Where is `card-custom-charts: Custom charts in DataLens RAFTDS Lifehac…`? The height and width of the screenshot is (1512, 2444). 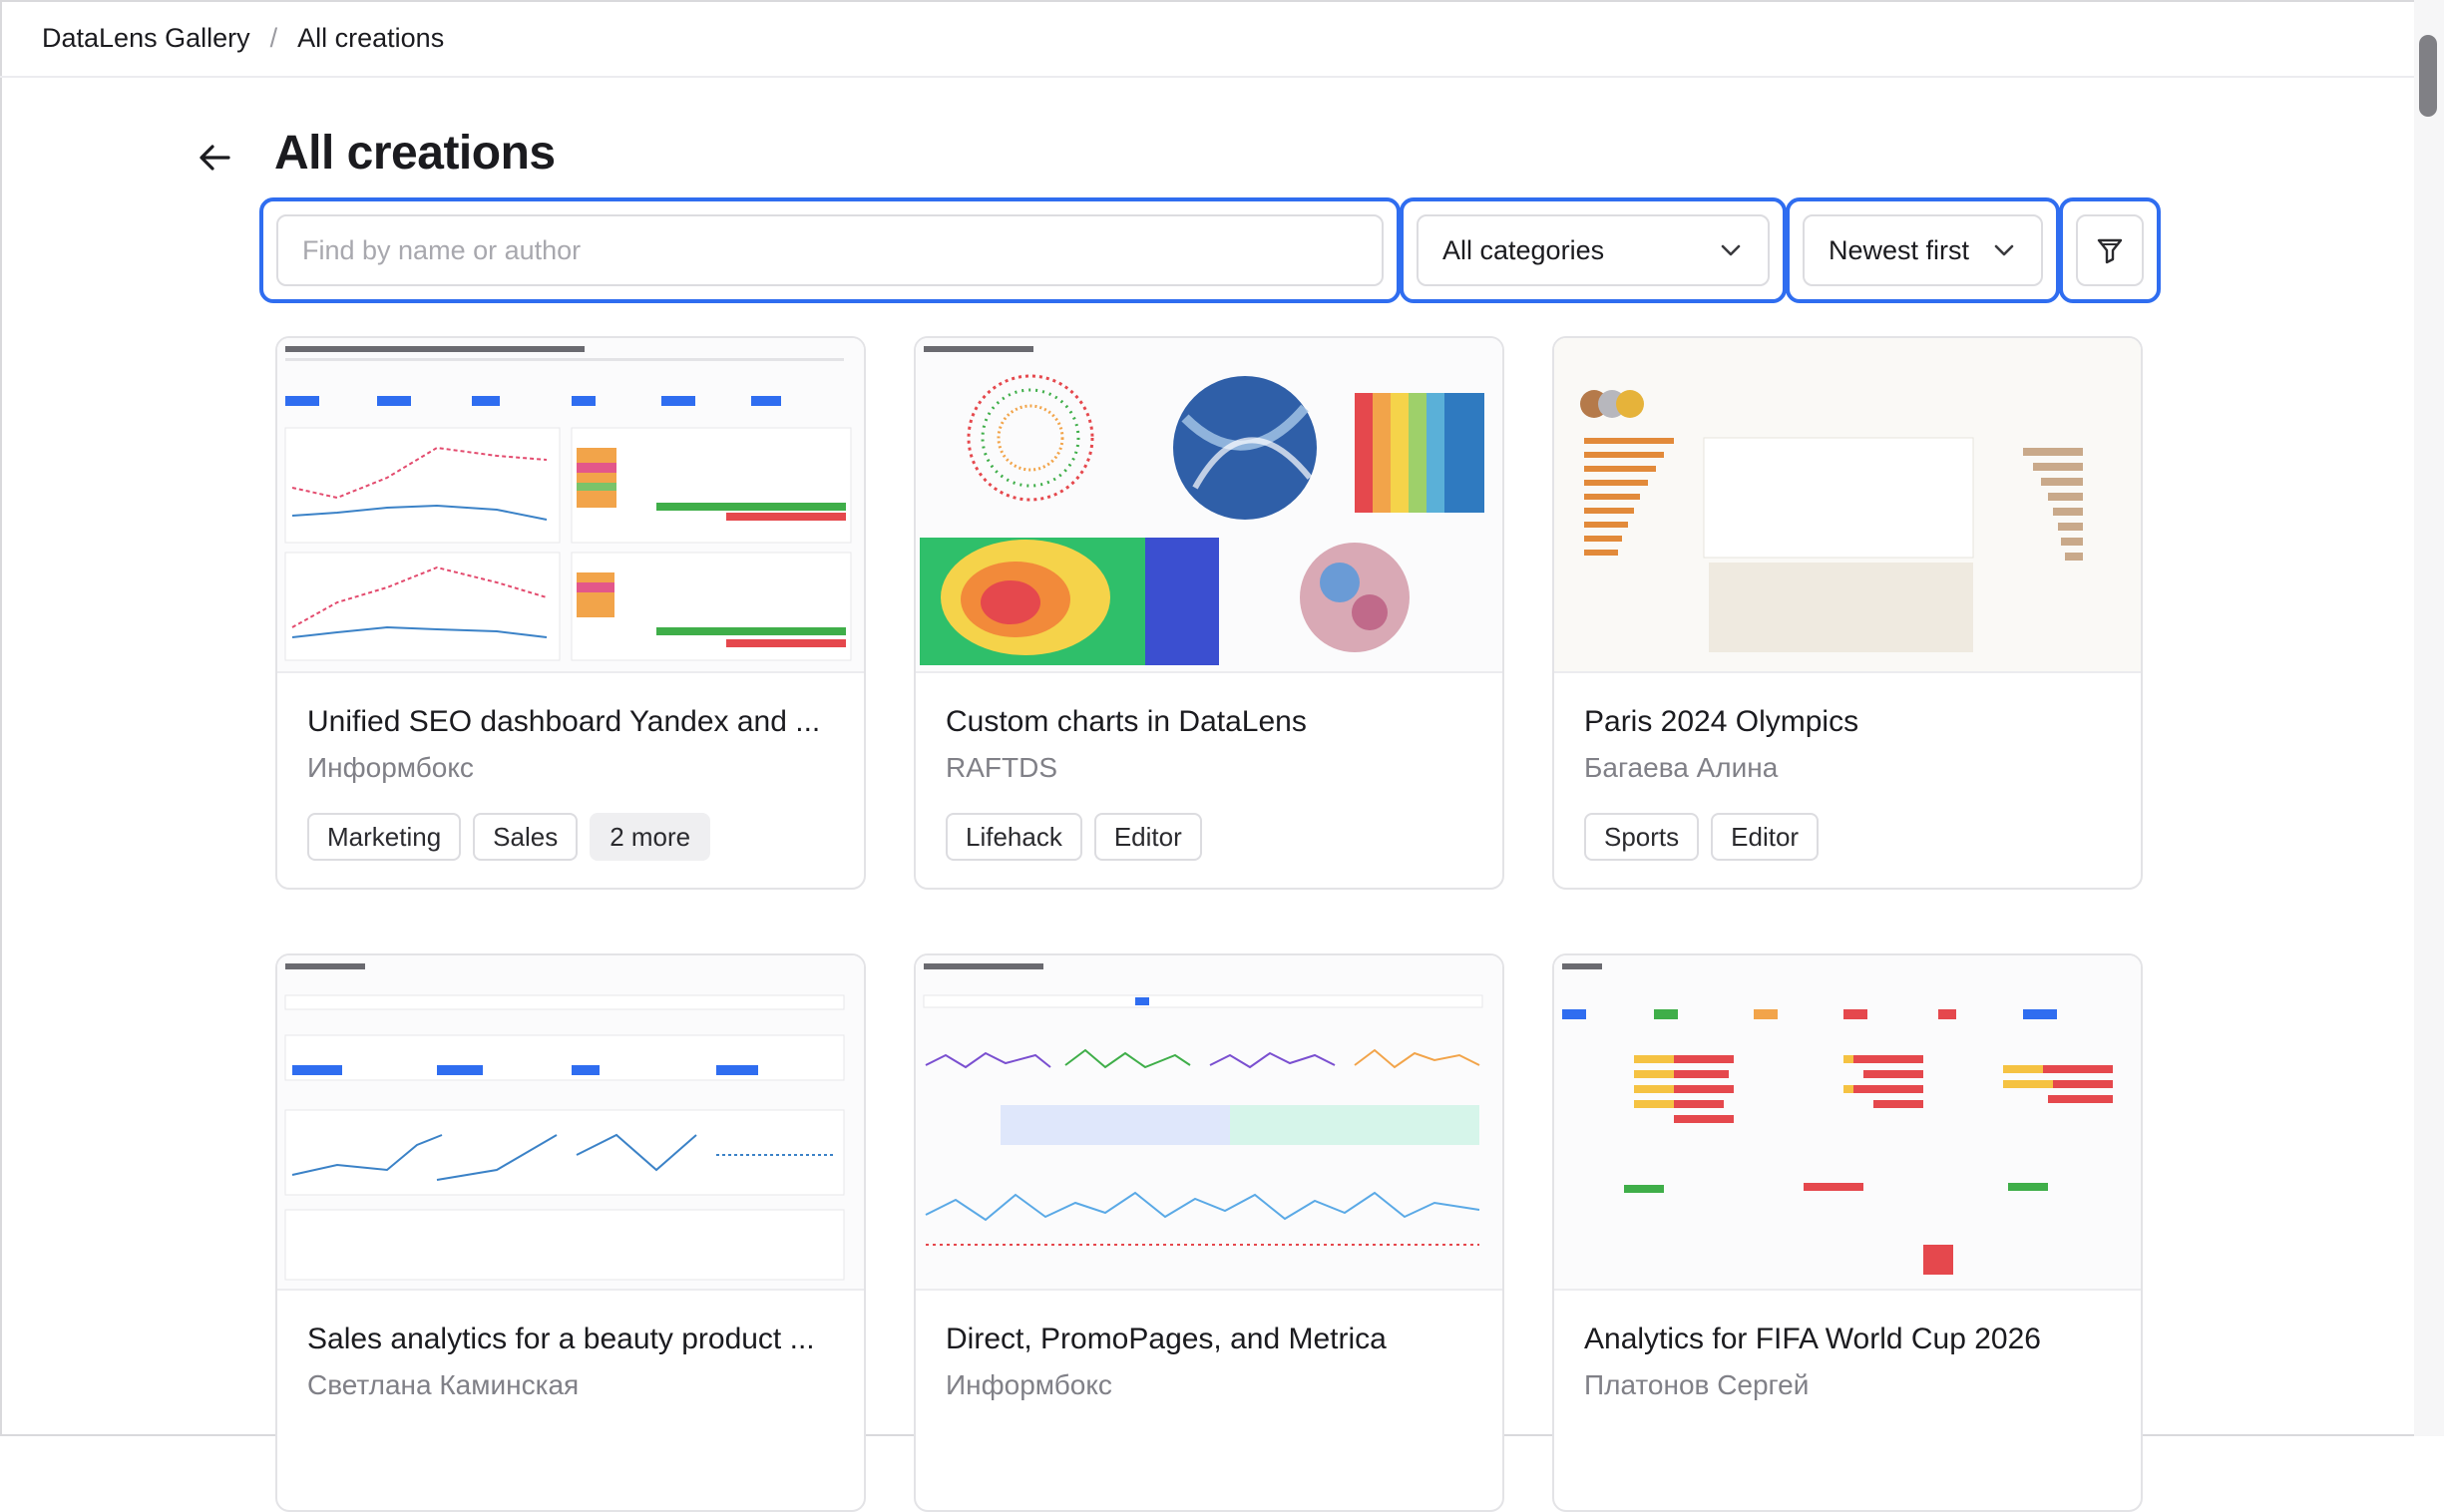 card-custom-charts: Custom charts in DataLens RAFTDS Lifehac… is located at coordinates (1209, 613).